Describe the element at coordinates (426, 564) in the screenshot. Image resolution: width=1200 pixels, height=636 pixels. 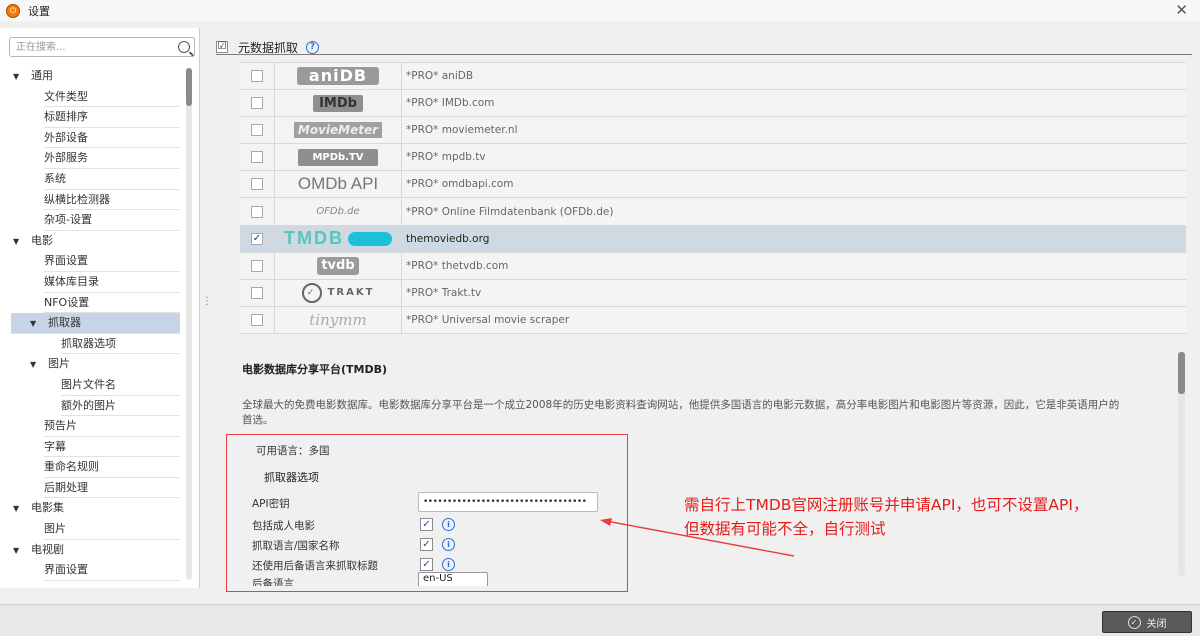
I see `fallback-title-checkbox: ✓` at that location.